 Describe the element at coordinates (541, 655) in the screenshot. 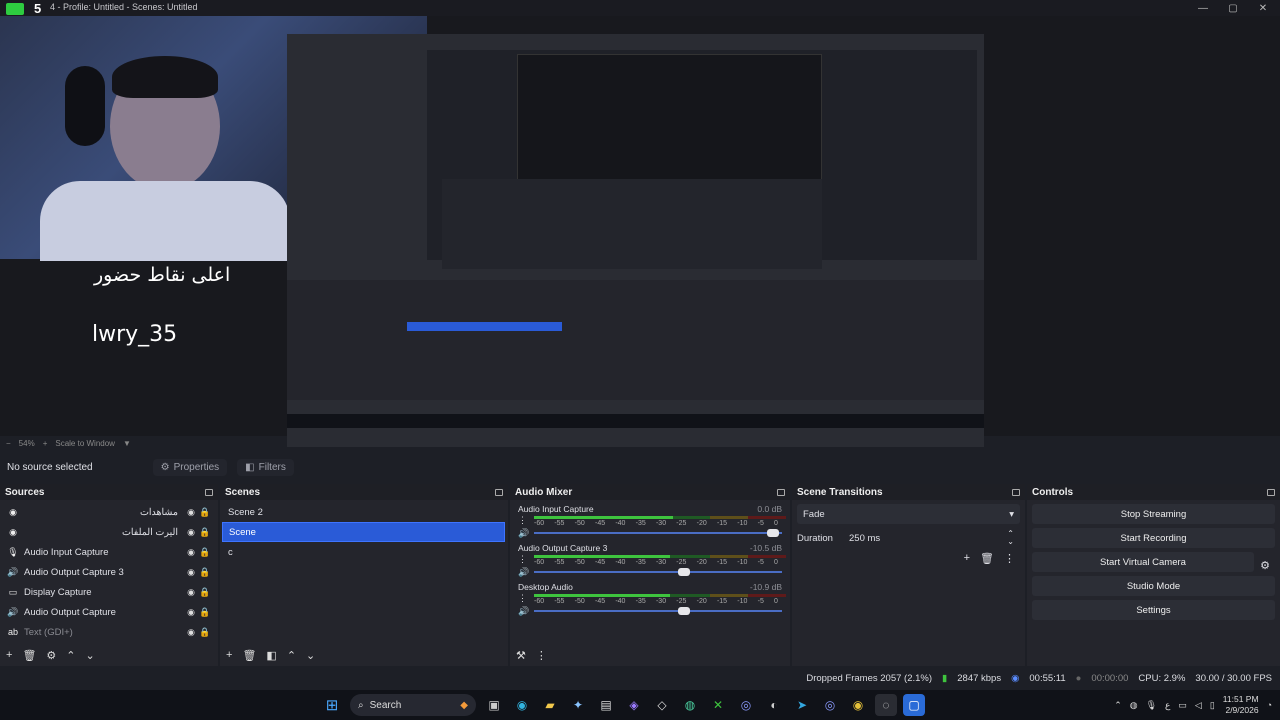

I see `mixer-menu-icon: ⋮` at that location.